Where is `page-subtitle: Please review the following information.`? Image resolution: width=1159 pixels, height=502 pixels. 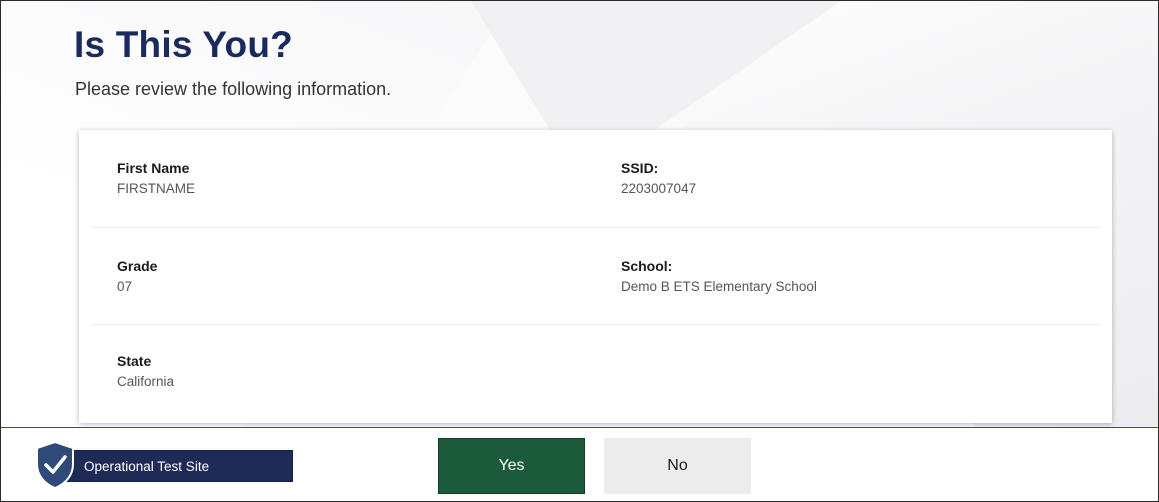
page-subtitle: Please review the following information. is located at coordinates (233, 89).